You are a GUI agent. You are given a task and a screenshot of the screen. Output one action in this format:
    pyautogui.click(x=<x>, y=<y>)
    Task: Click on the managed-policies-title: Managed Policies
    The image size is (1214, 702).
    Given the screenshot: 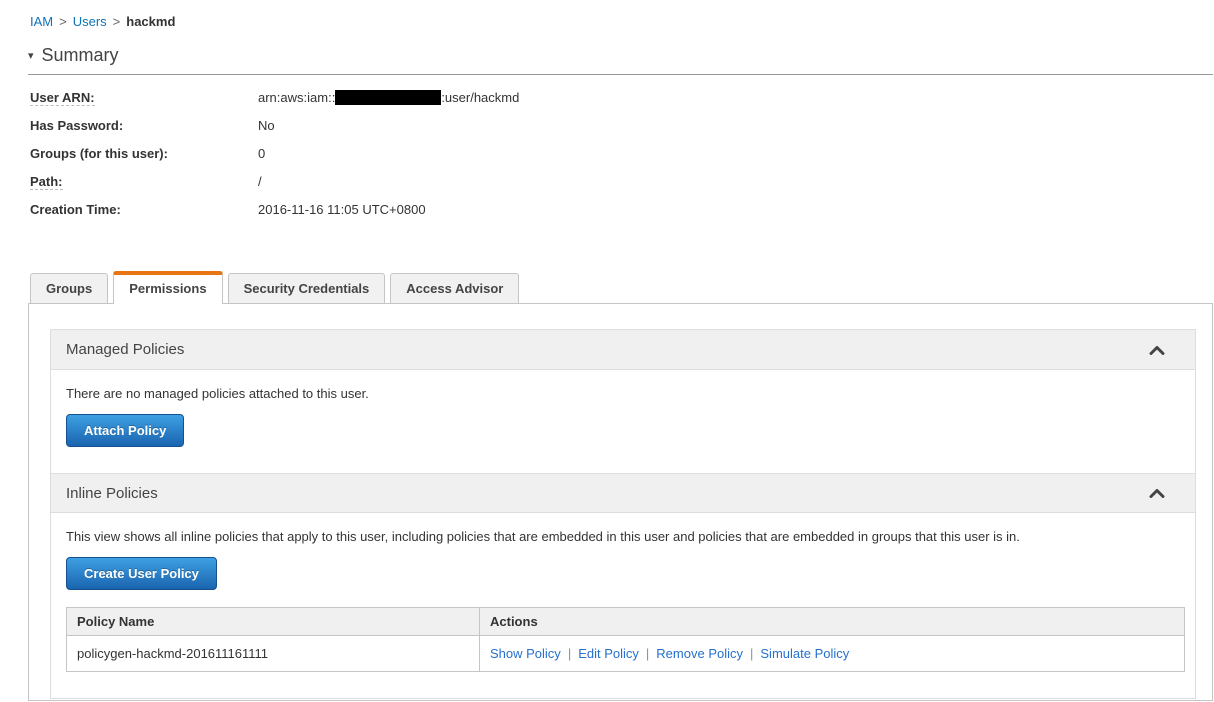 What is the action you would take?
    pyautogui.click(x=125, y=349)
    